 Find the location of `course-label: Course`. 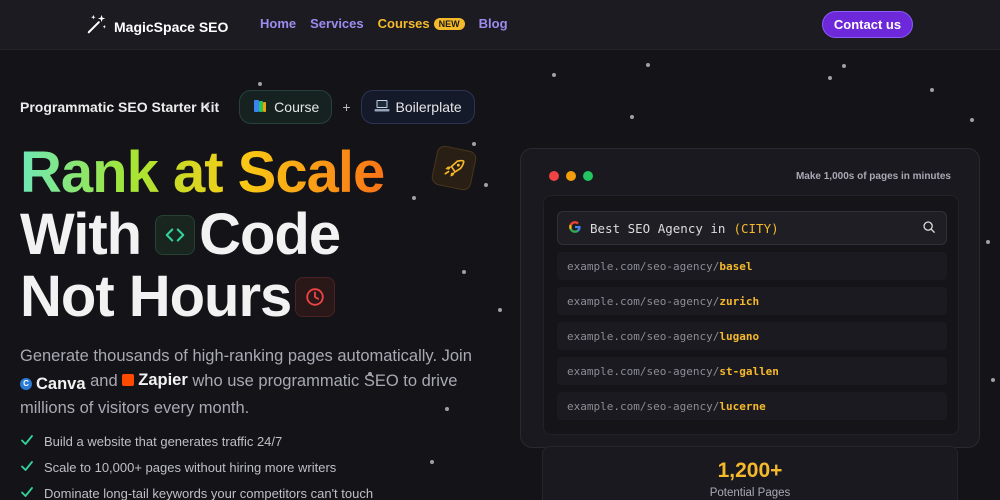

course-label: Course is located at coordinates (297, 107).